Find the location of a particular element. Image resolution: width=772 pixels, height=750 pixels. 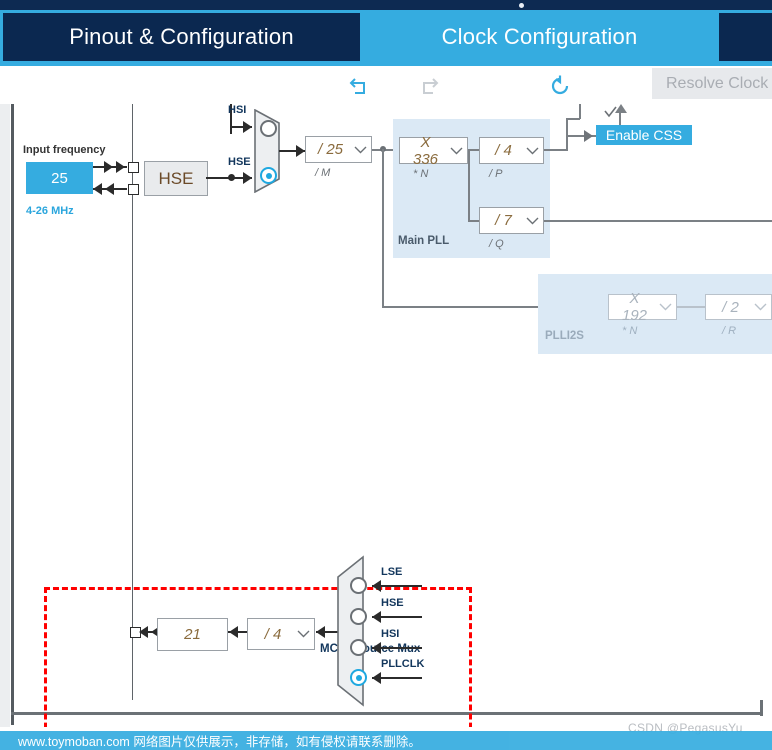

arrow-mco1-mux-to-div is located at coordinates (320, 632).